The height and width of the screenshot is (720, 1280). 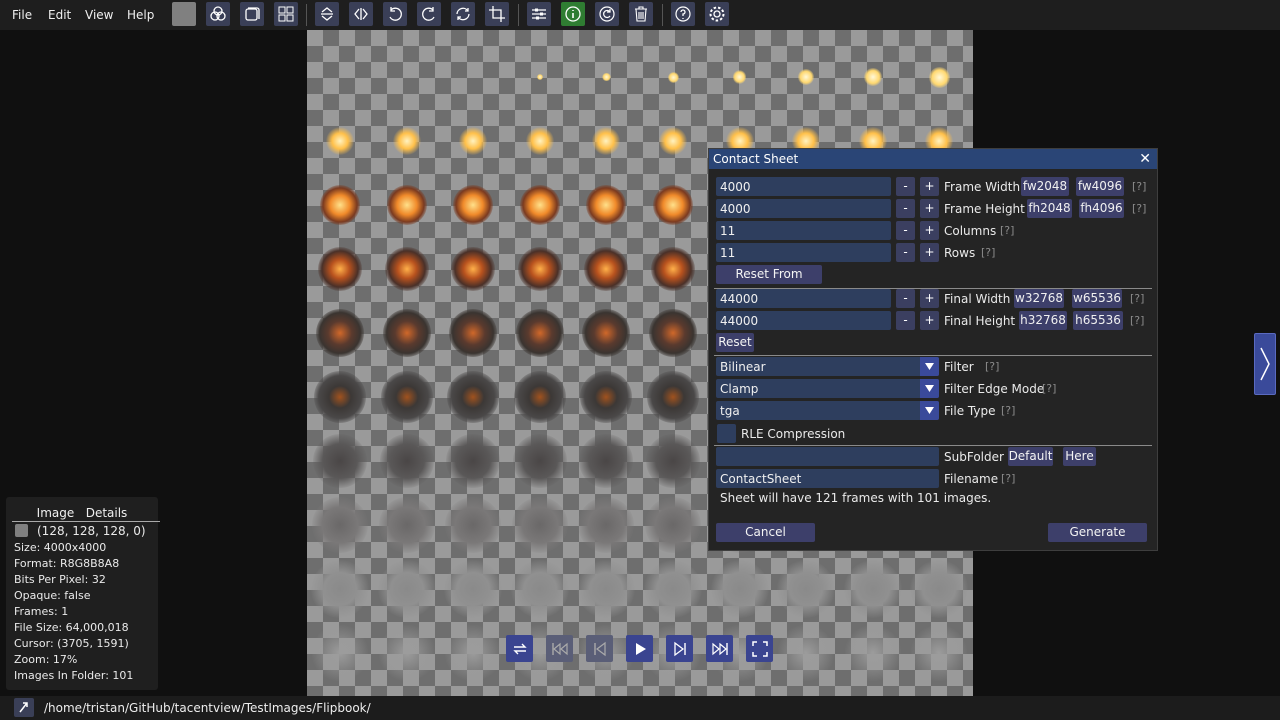 What do you see at coordinates (24, 707) in the screenshot?
I see `parent-folder-button` at bounding box center [24, 707].